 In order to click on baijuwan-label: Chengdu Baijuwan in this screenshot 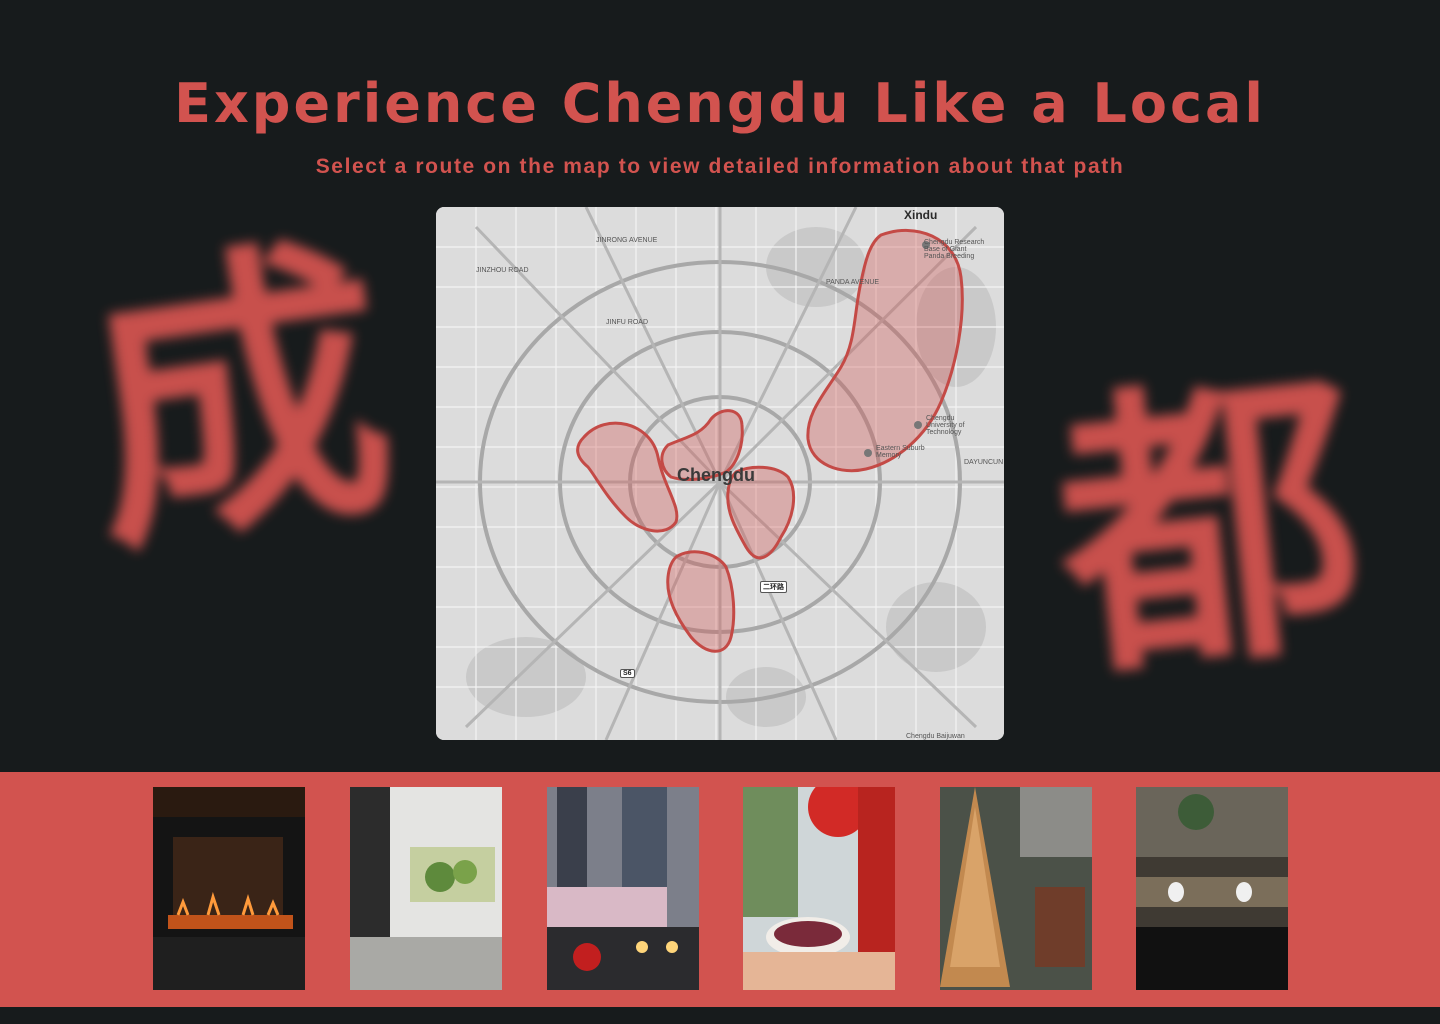, I will do `click(935, 736)`.